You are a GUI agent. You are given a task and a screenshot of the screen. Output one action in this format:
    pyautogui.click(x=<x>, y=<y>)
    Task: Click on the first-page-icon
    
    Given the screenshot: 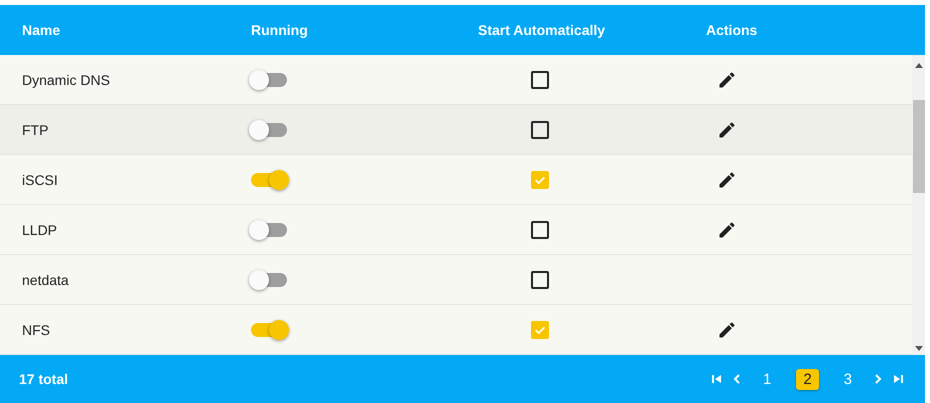 What is the action you would take?
    pyautogui.click(x=717, y=379)
    